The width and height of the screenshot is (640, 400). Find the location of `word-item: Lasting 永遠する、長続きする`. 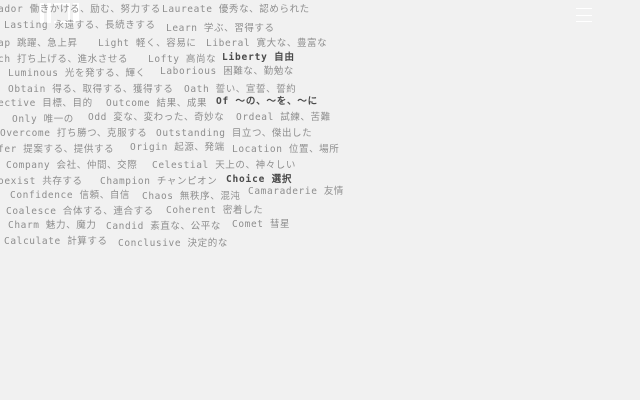

word-item: Lasting 永遠する、長続きする is located at coordinates (80, 25).